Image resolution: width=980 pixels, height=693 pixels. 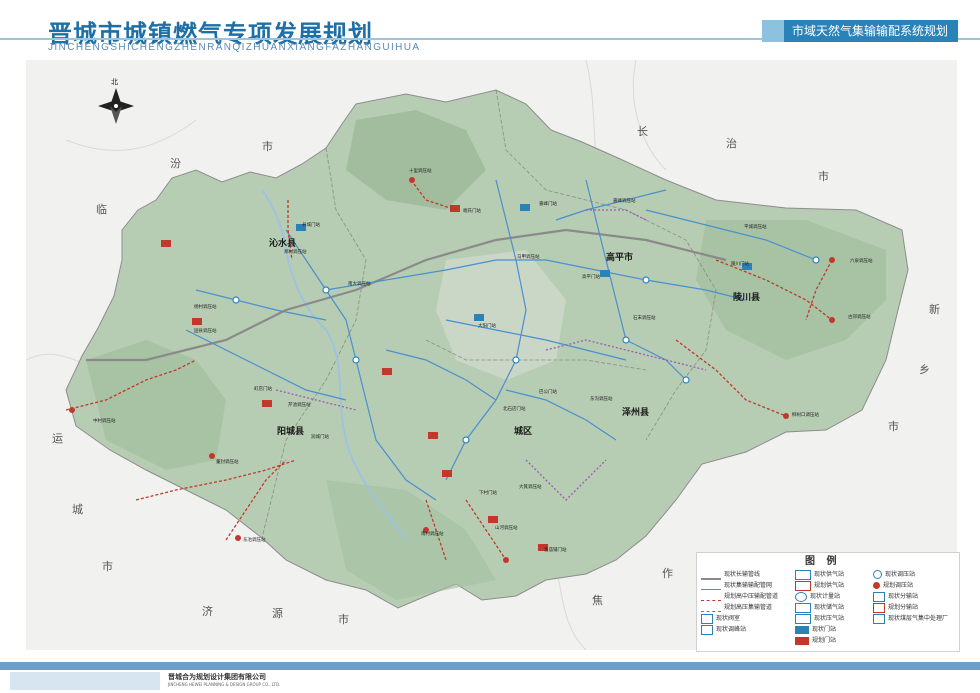 What do you see at coordinates (934, 309) in the screenshot?
I see `outside-region-label: 新` at bounding box center [934, 309].